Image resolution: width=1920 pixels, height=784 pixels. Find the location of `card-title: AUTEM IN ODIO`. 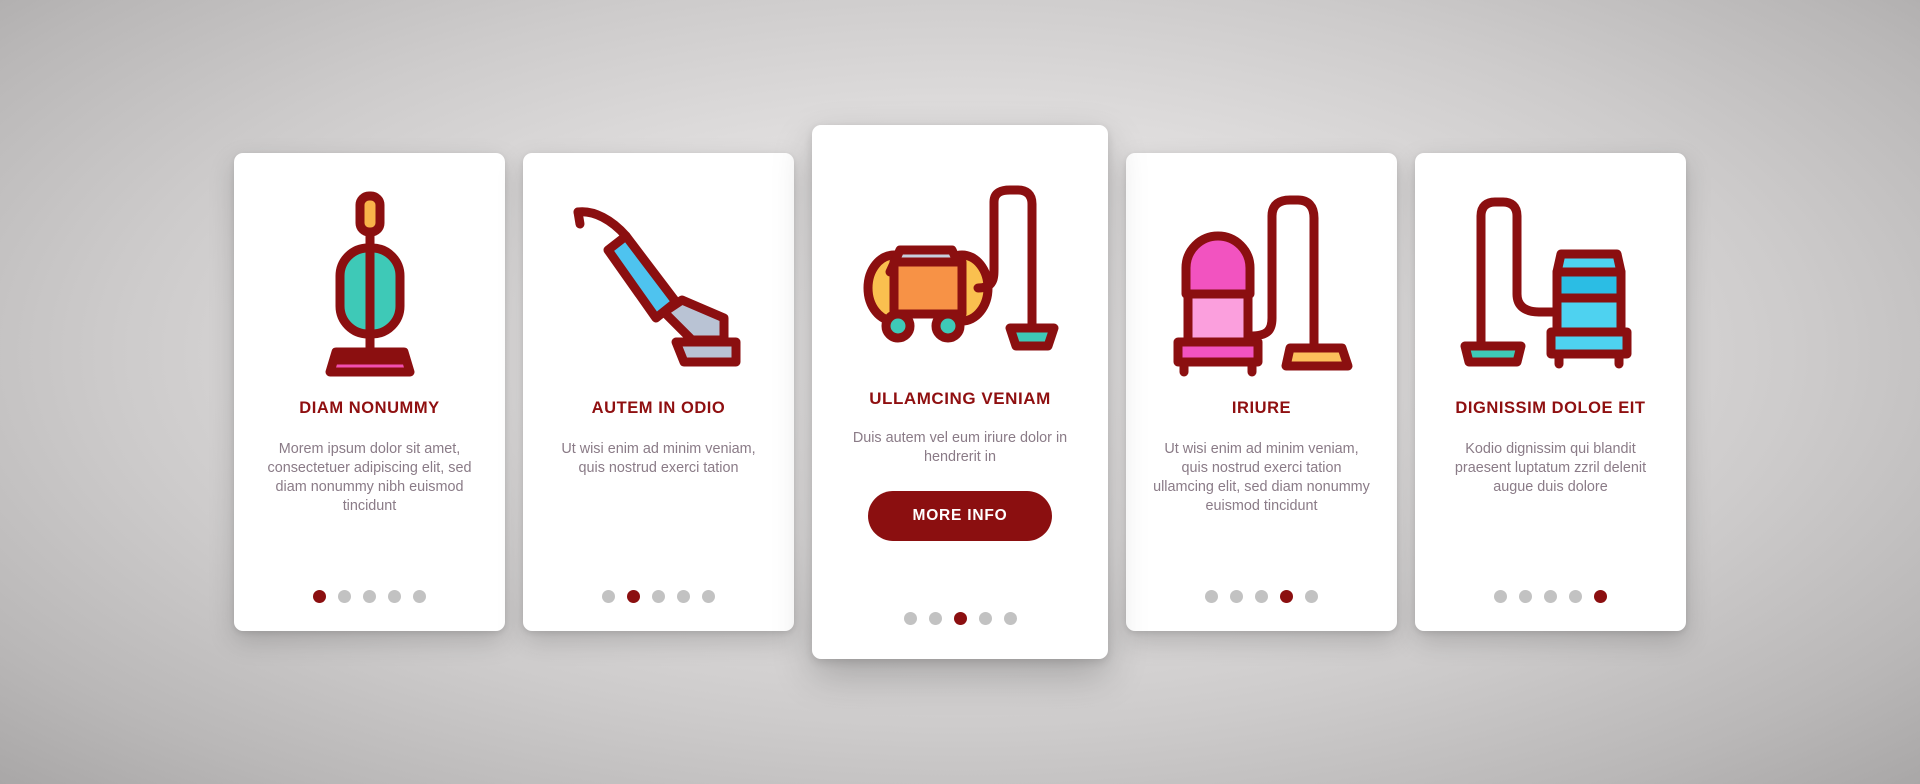

card-title: AUTEM IN ODIO is located at coordinates (658, 408).